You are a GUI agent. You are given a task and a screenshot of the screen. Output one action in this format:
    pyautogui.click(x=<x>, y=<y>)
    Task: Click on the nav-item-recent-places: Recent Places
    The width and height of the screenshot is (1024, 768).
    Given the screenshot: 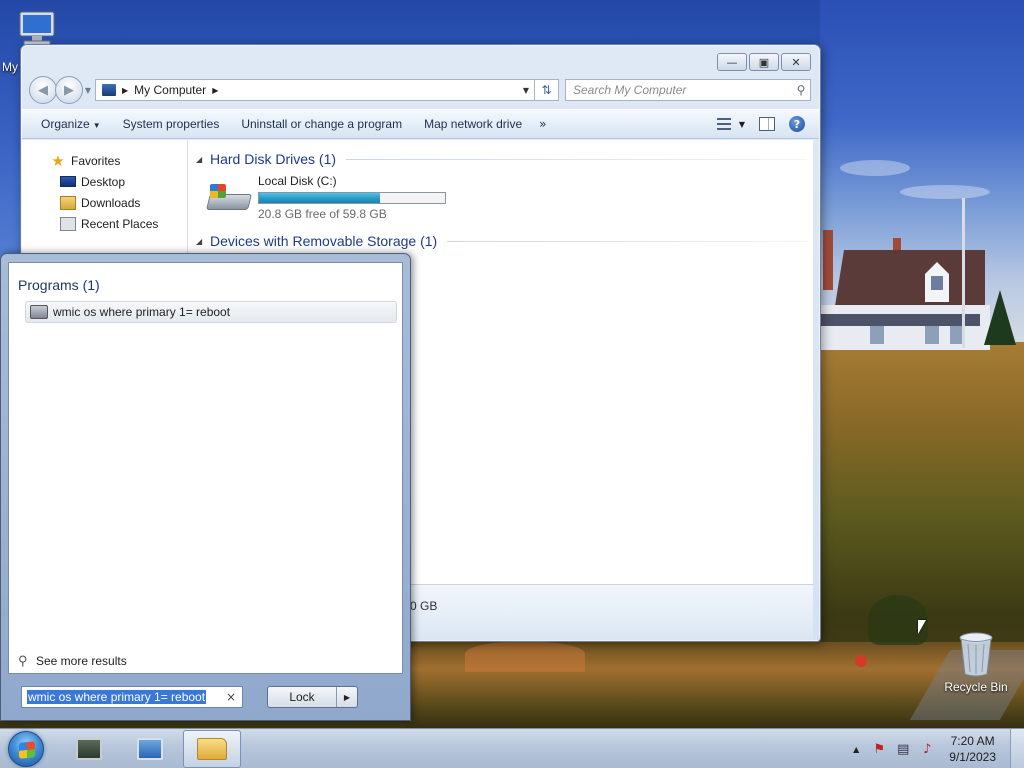 What is the action you would take?
    pyautogui.click(x=104, y=223)
    